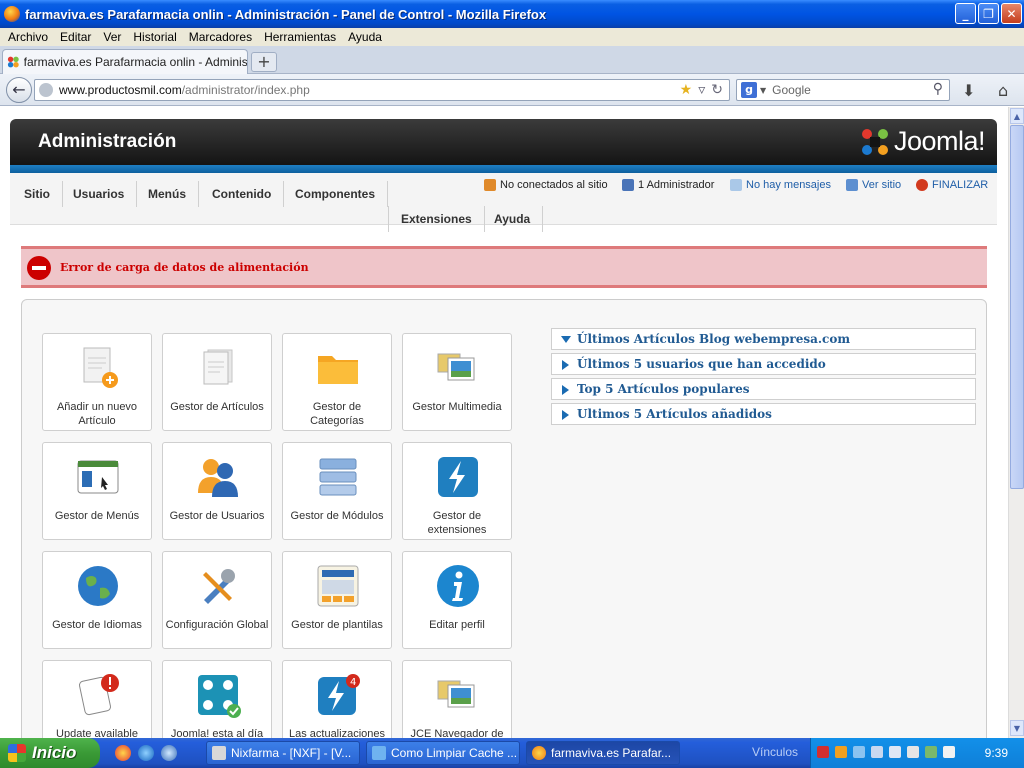 This screenshot has width=1024, height=768. Describe the element at coordinates (1017, 116) in the screenshot. I see `scroll-up-icon: ▲` at that location.